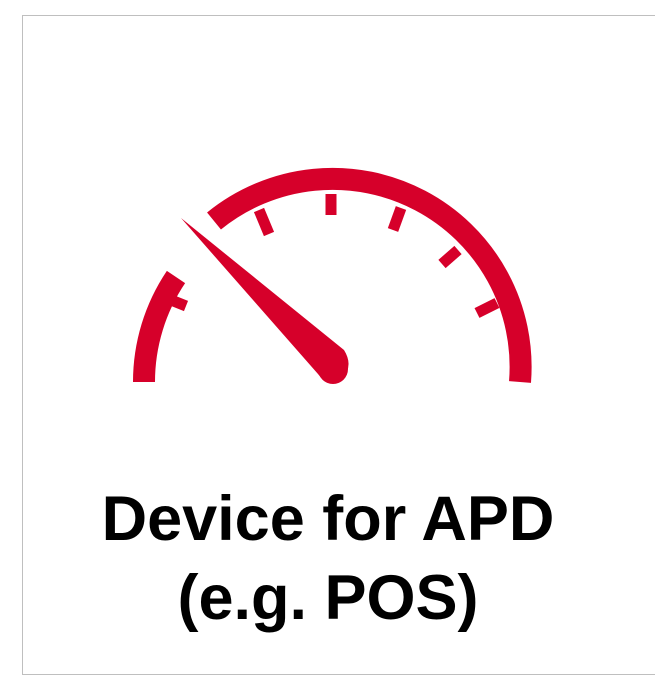 This screenshot has width=655, height=675. Describe the element at coordinates (328, 519) in the screenshot. I see `caption-line-1: Device for APD` at that location.